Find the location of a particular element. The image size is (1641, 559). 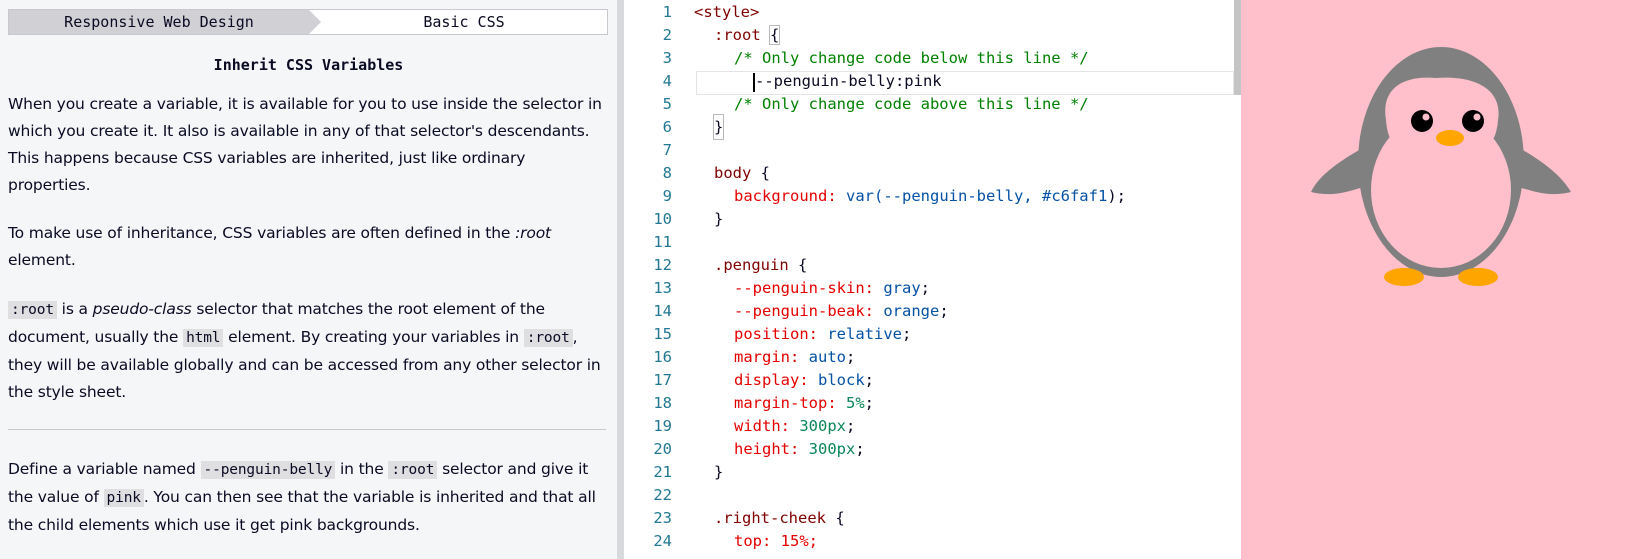

penguin-right-foot is located at coordinates (1478, 277).